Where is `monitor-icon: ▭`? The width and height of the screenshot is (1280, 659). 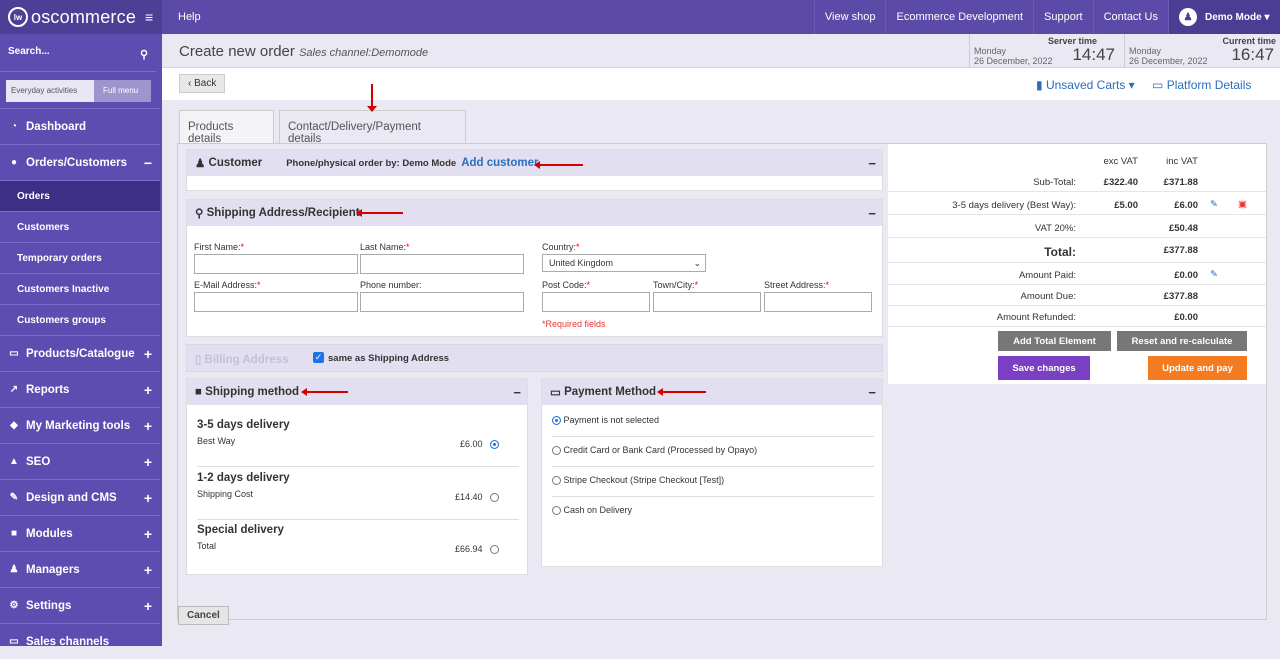
monitor-icon: ▭ is located at coordinates (14, 641).